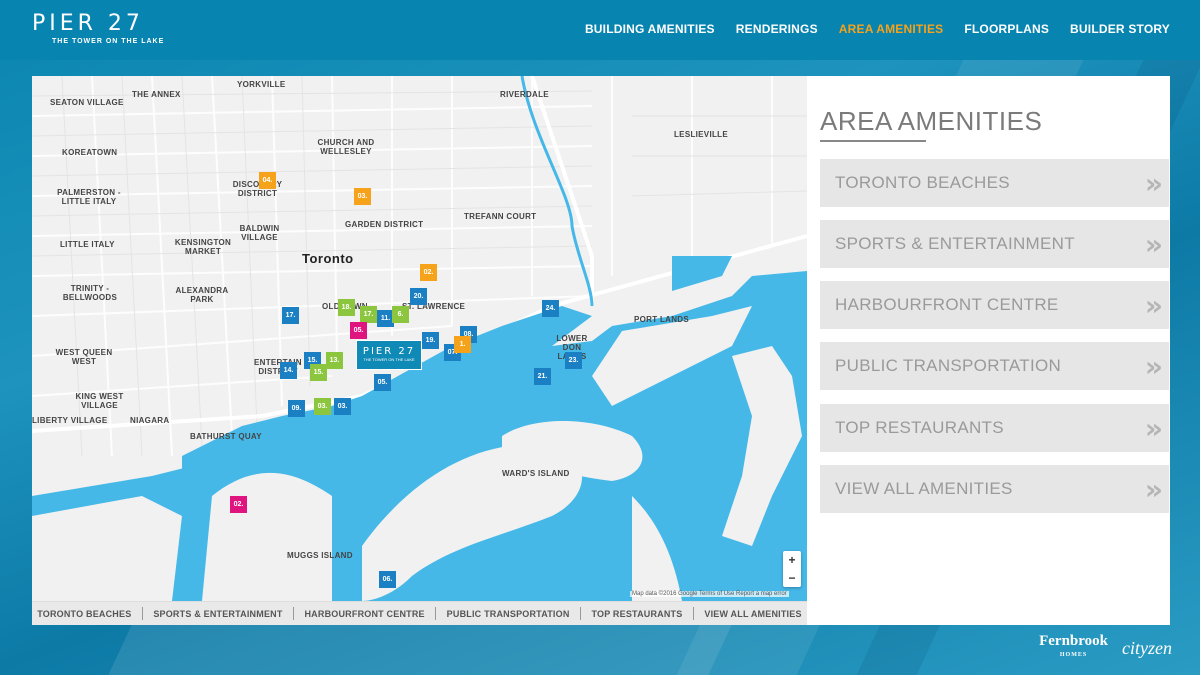 This screenshot has height=675, width=1200. What do you see at coordinates (156, 94) in the screenshot?
I see `map-label-the-annex: THE ANNEX` at bounding box center [156, 94].